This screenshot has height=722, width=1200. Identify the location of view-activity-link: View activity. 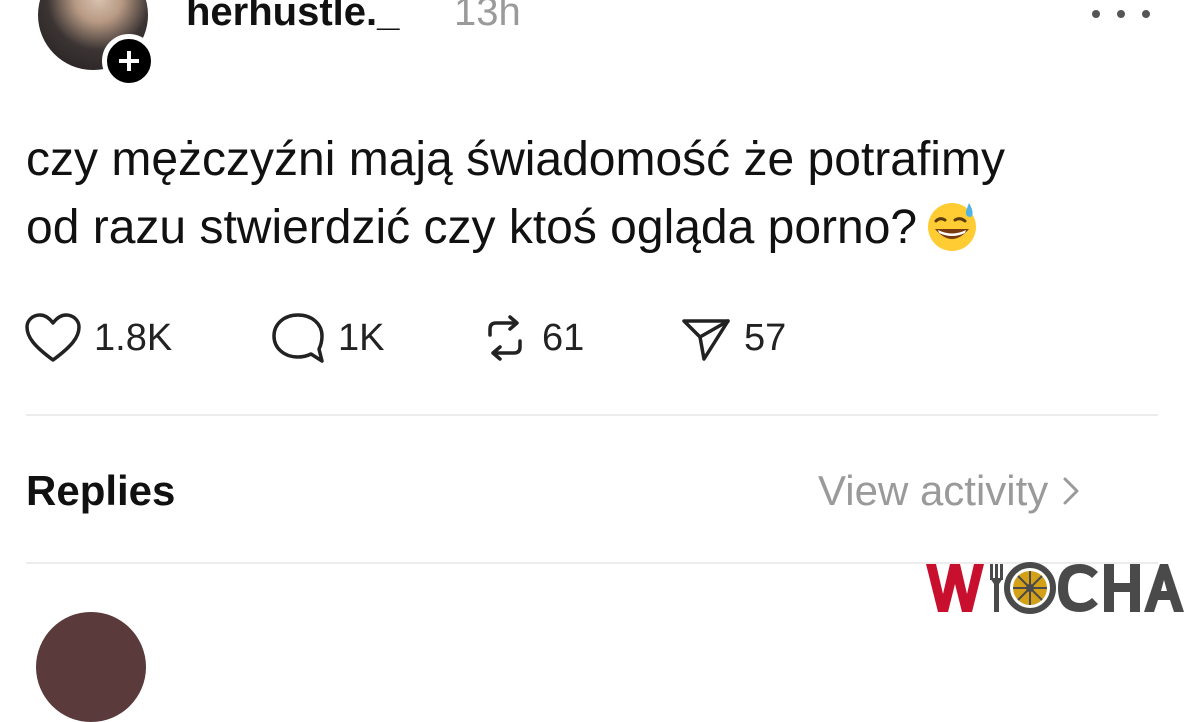
(949, 491).